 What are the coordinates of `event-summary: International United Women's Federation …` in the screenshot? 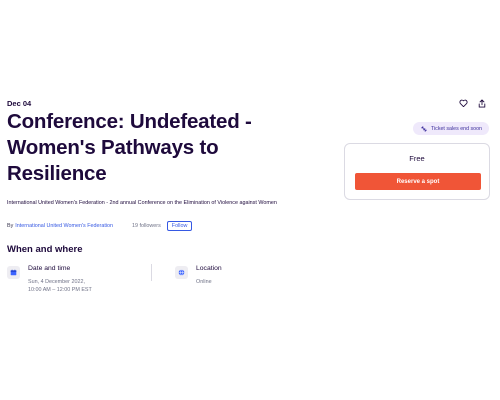 It's located at (142, 203).